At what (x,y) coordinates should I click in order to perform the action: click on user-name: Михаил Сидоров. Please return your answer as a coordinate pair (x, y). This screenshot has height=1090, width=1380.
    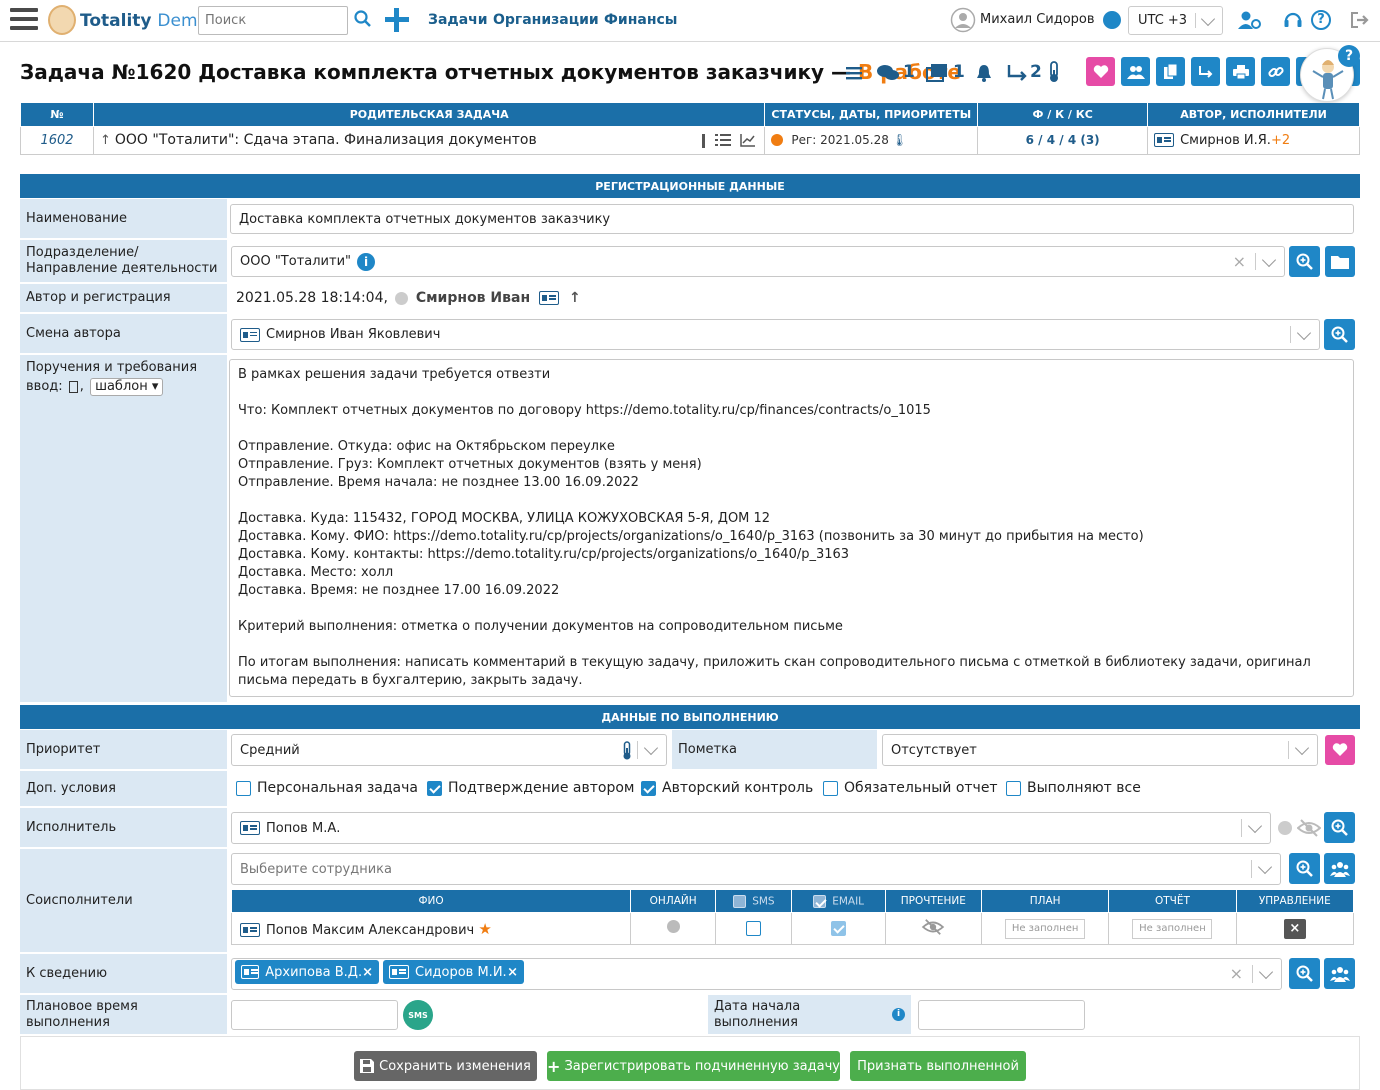
    Looking at the image, I should click on (1037, 19).